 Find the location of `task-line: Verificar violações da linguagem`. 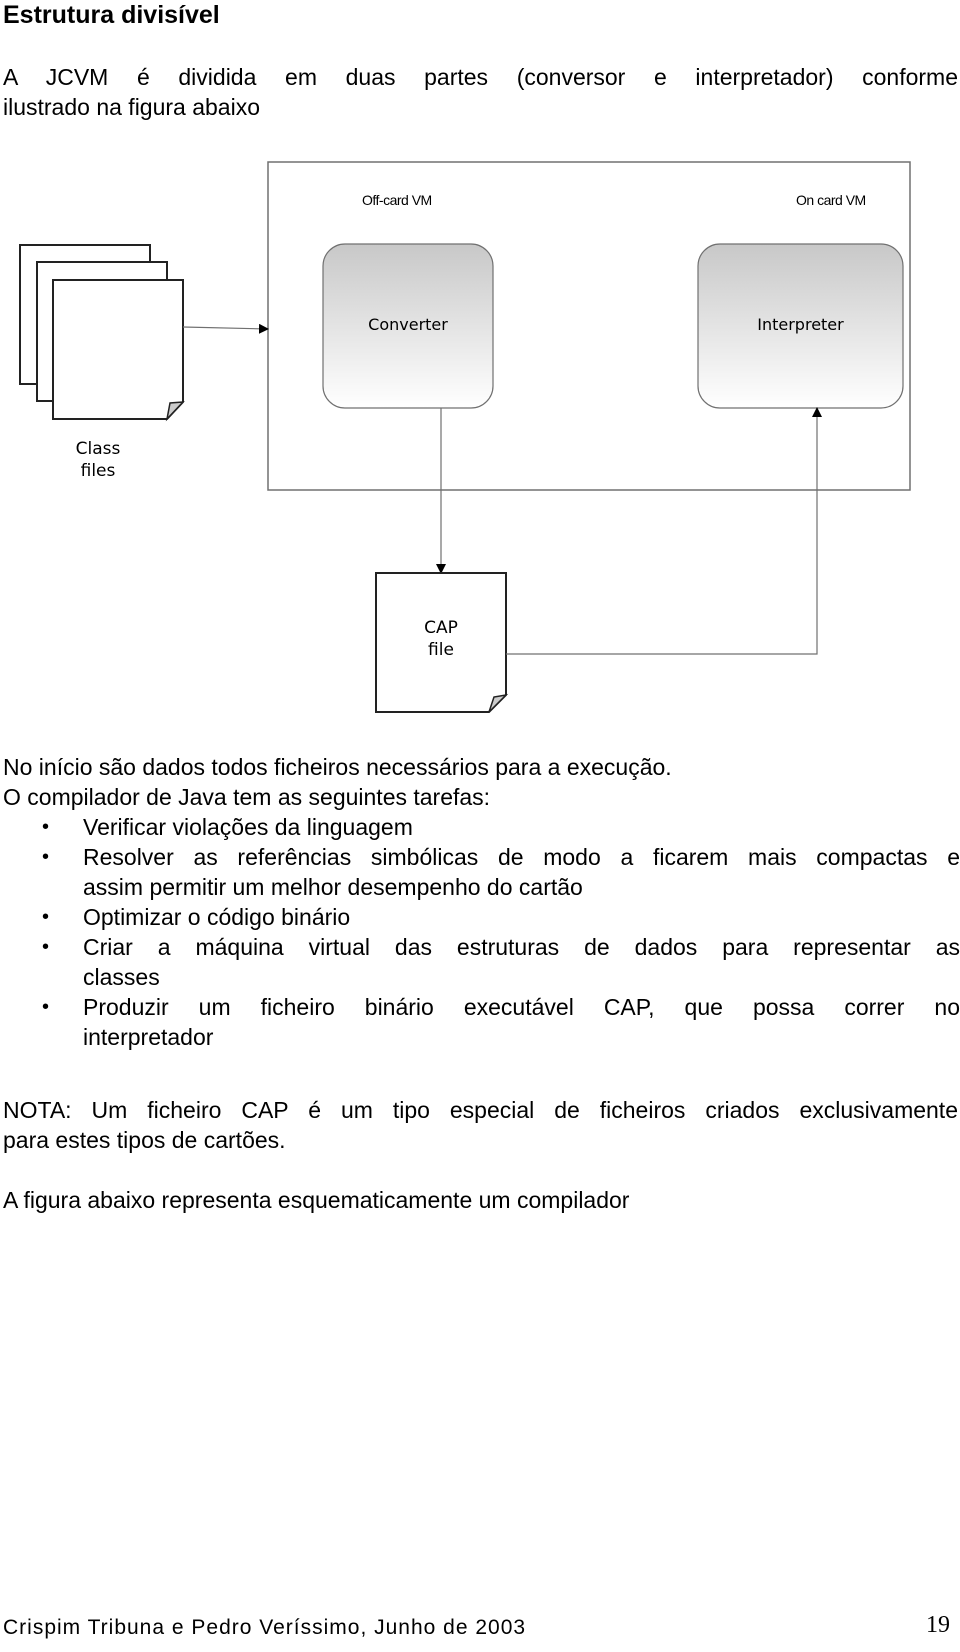

task-line: Verificar violações da linguagem is located at coordinates (248, 827).